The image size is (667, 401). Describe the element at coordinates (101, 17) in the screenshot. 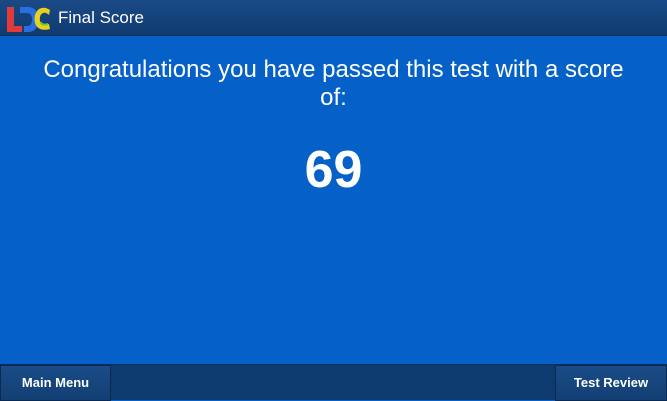

I see `window-title: Final Score` at that location.